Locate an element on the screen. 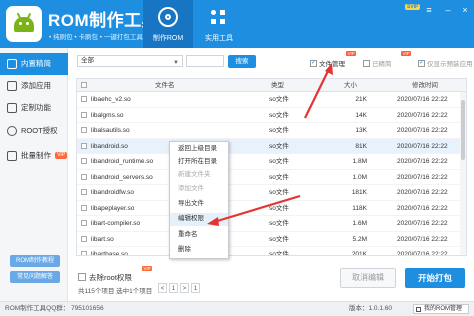 The height and width of the screenshot is (316, 474). tab-tools: 实用工具 is located at coordinates (219, 24).